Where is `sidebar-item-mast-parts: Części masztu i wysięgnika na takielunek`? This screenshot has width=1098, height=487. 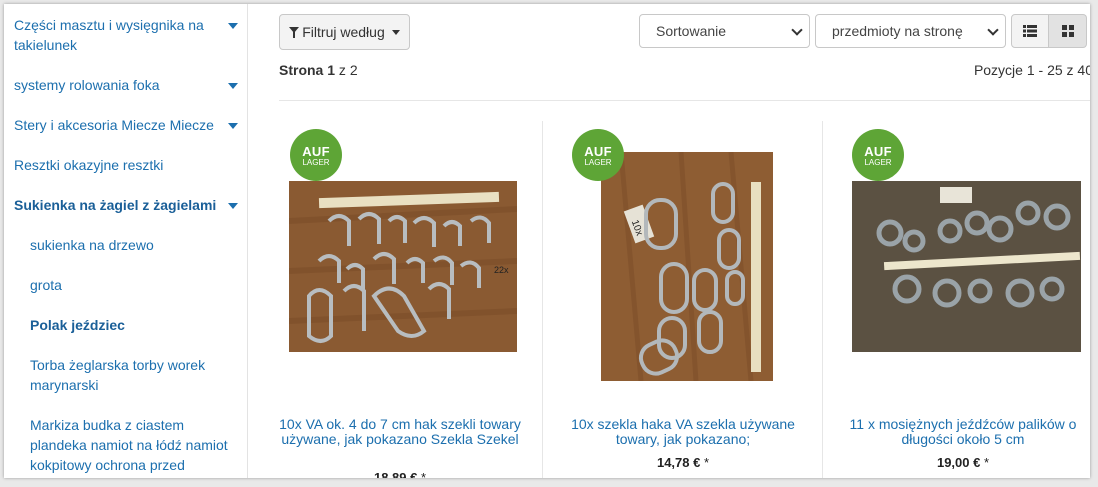
sidebar-item-mast-parts: Części masztu i wysięgnika na takielunek is located at coordinates (126, 35).